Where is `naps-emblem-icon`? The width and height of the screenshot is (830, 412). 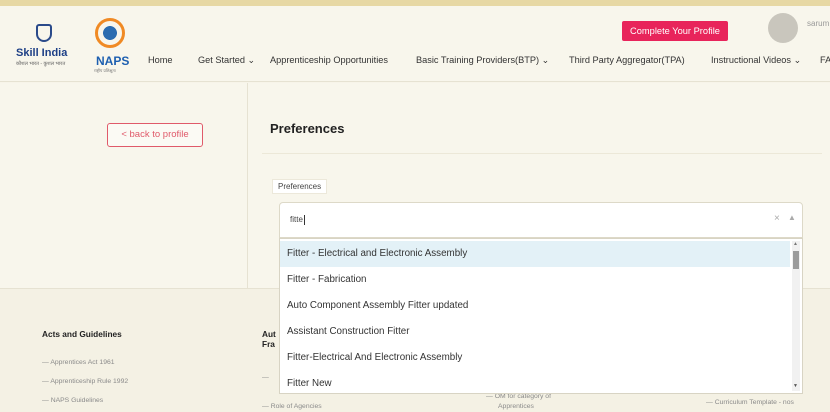
naps-emblem-icon is located at coordinates (110, 33).